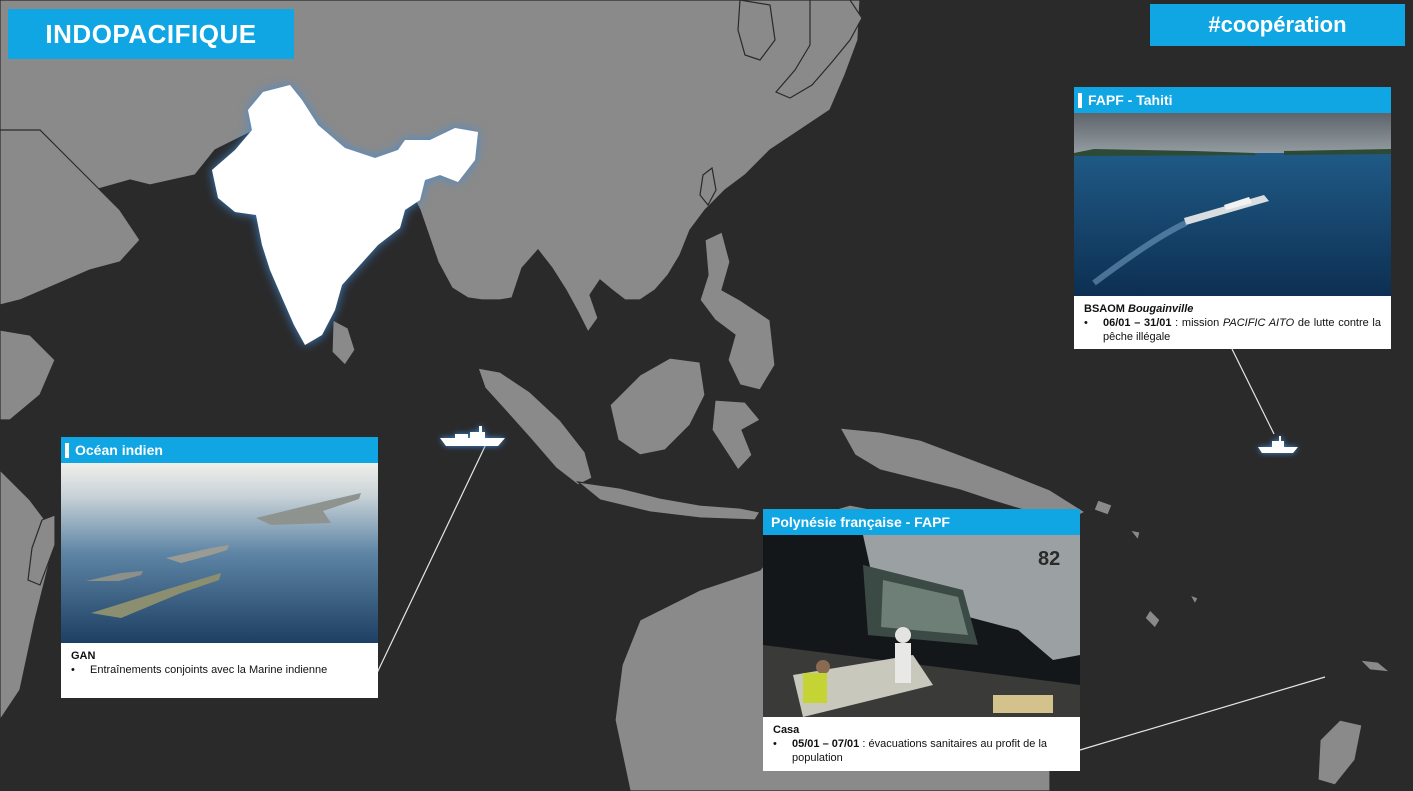  What do you see at coordinates (1232, 204) in the screenshot?
I see `photo-ship` at bounding box center [1232, 204].